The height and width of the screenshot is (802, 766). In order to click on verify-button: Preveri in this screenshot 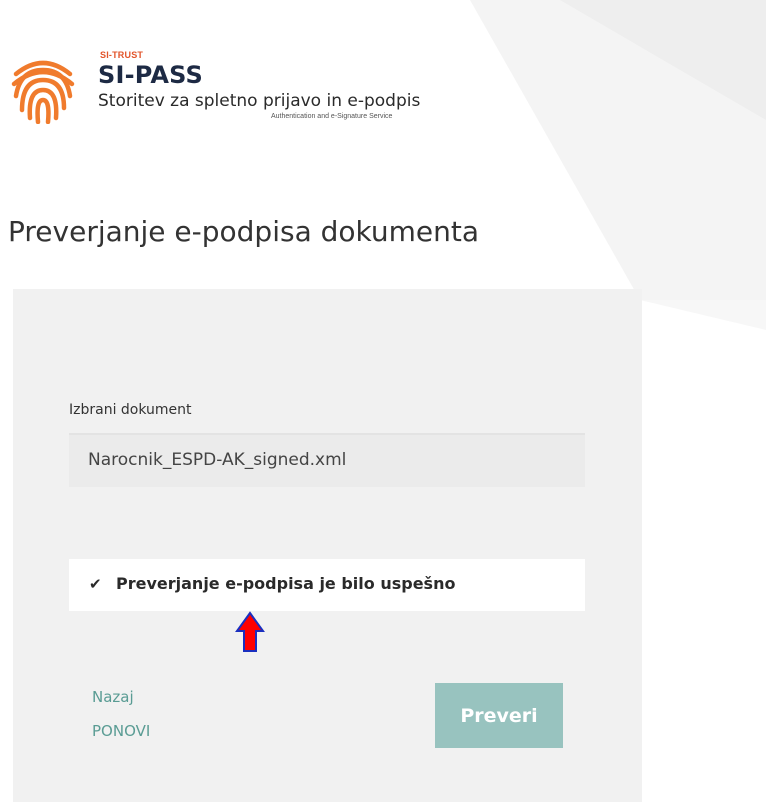, I will do `click(499, 715)`.